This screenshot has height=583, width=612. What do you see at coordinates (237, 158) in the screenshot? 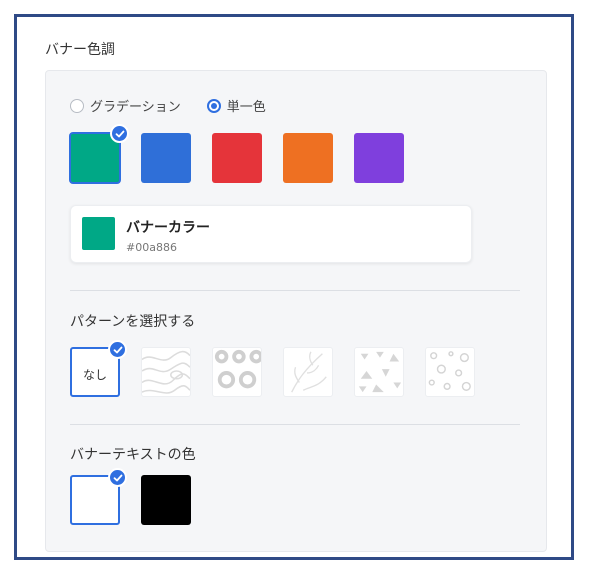
I see `color-swatch-red` at bounding box center [237, 158].